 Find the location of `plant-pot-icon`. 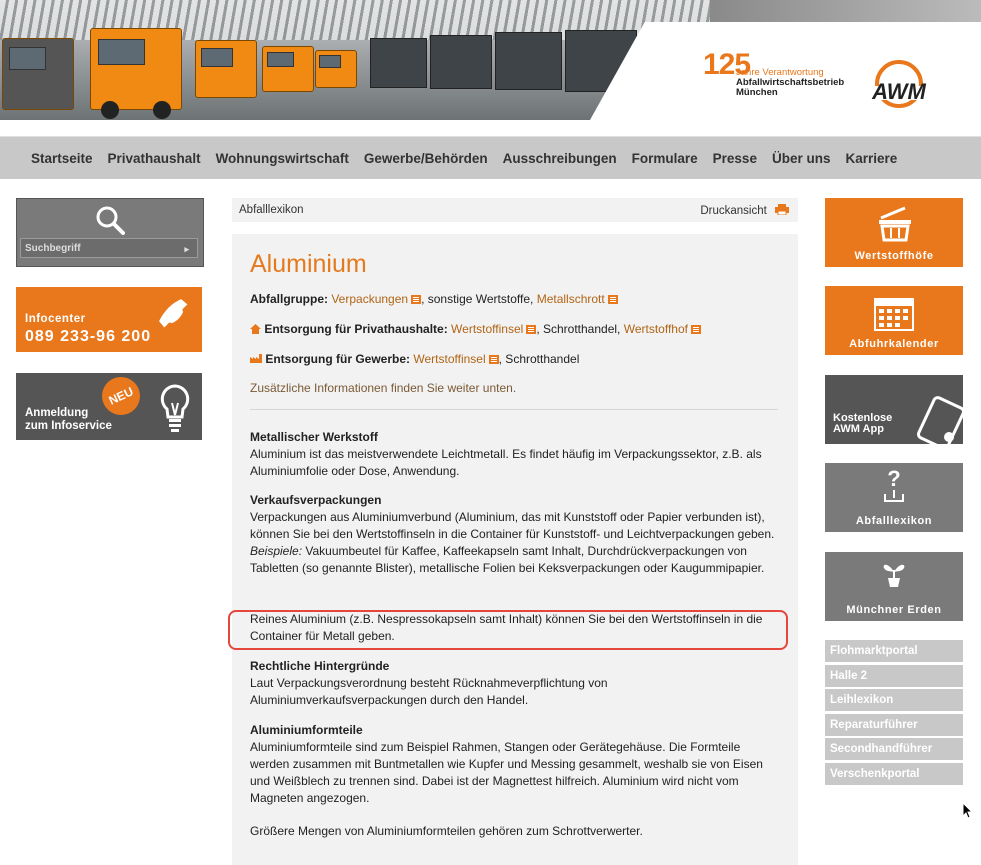

plant-pot-icon is located at coordinates (894, 575).